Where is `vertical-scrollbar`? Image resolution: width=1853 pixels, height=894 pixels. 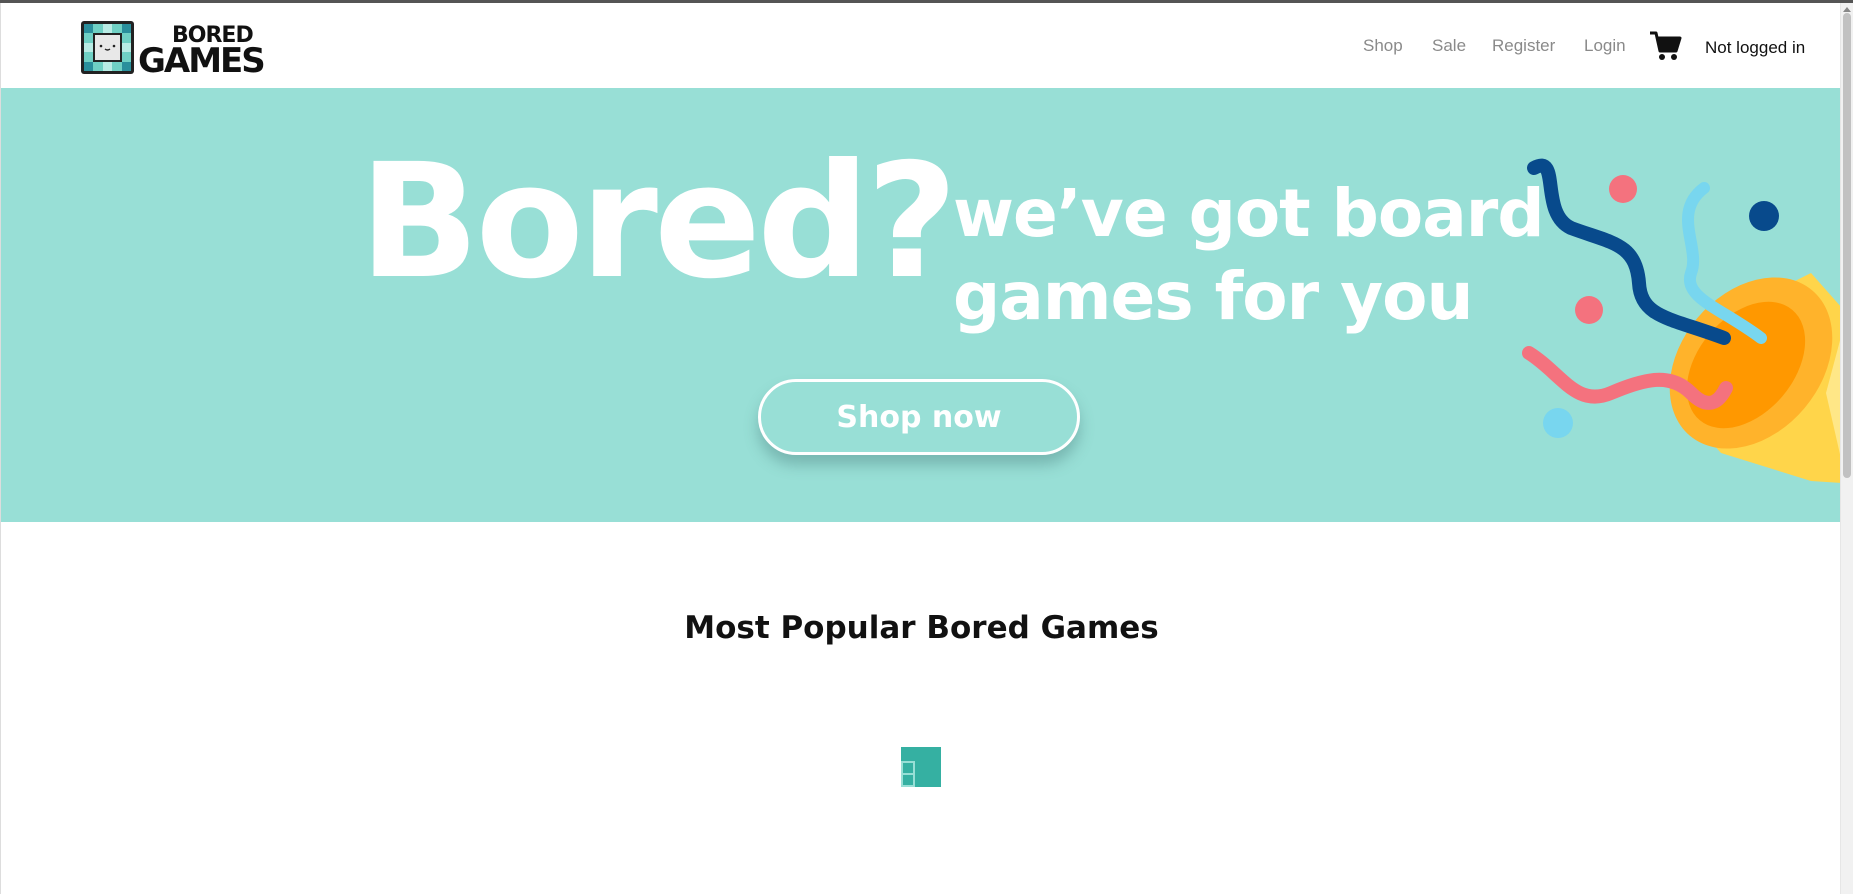 vertical-scrollbar is located at coordinates (1846, 448).